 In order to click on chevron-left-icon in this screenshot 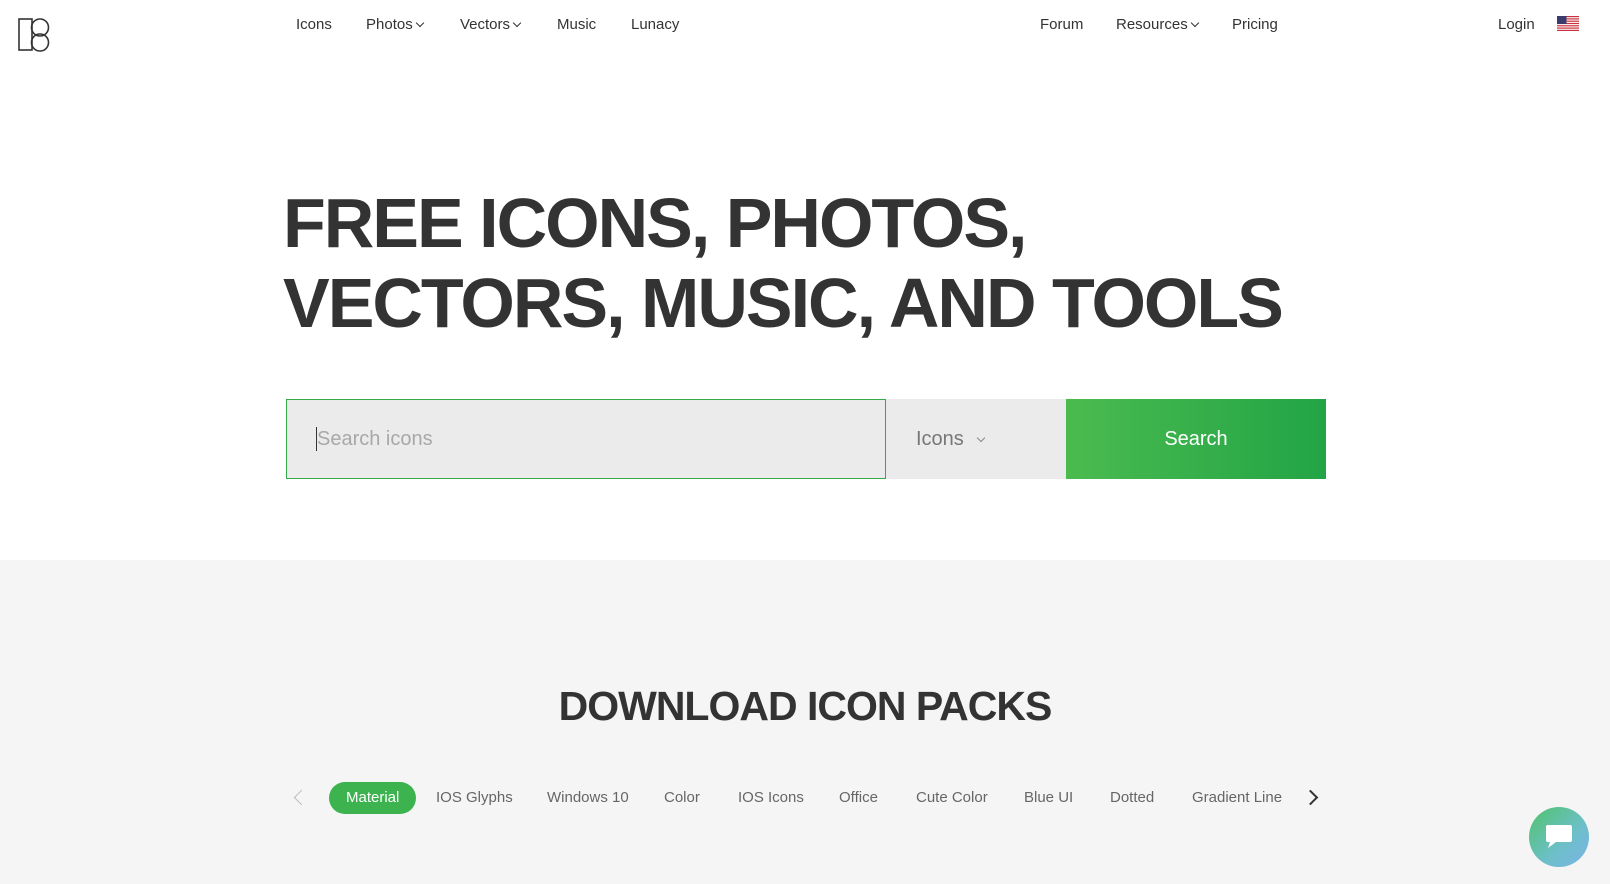, I will do `click(301, 797)`.